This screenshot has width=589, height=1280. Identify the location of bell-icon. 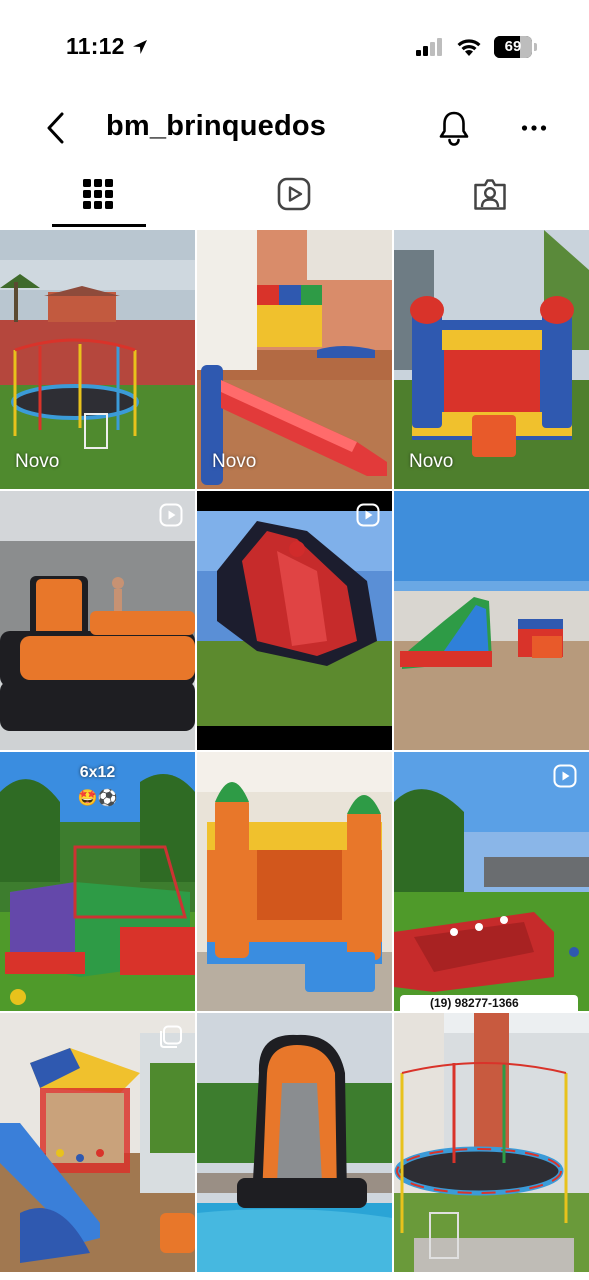
(454, 128).